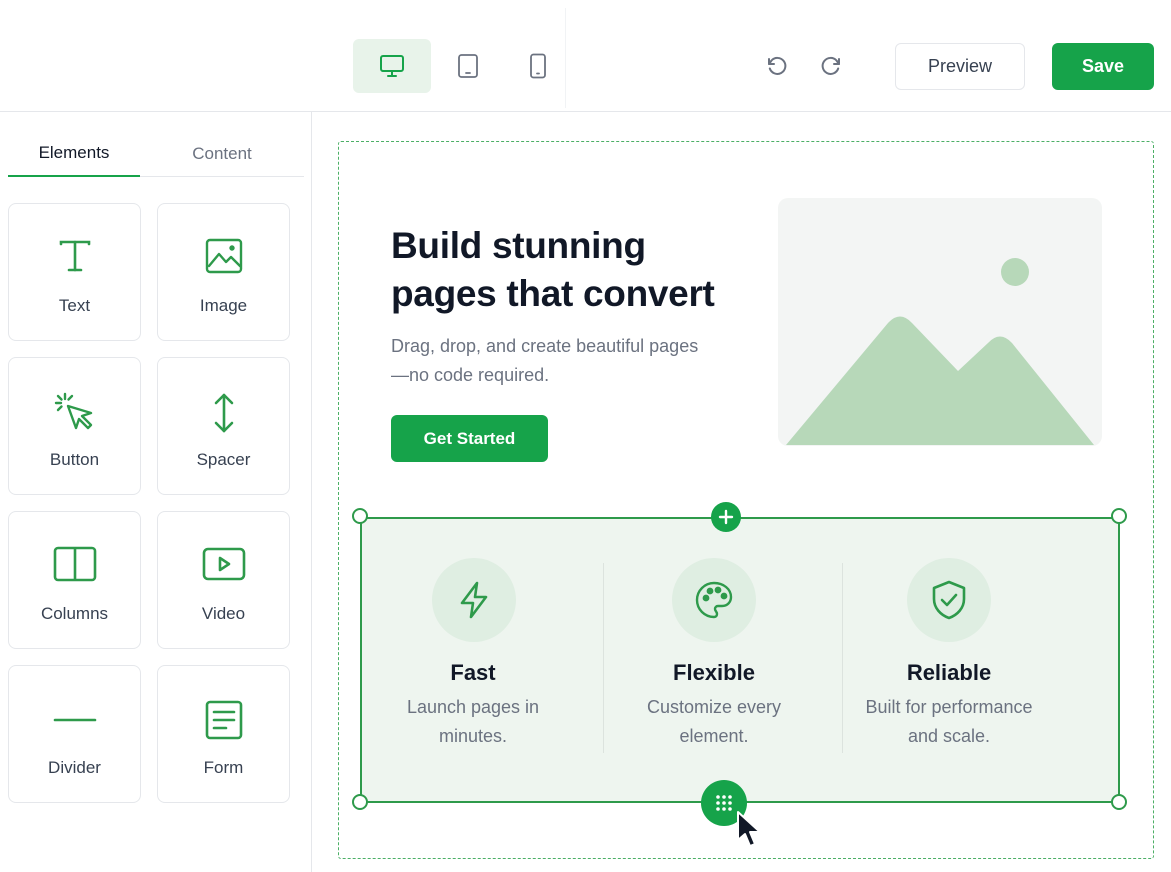 This screenshot has height=872, width=1171. I want to click on resize-handle-top-left, so click(360, 516).